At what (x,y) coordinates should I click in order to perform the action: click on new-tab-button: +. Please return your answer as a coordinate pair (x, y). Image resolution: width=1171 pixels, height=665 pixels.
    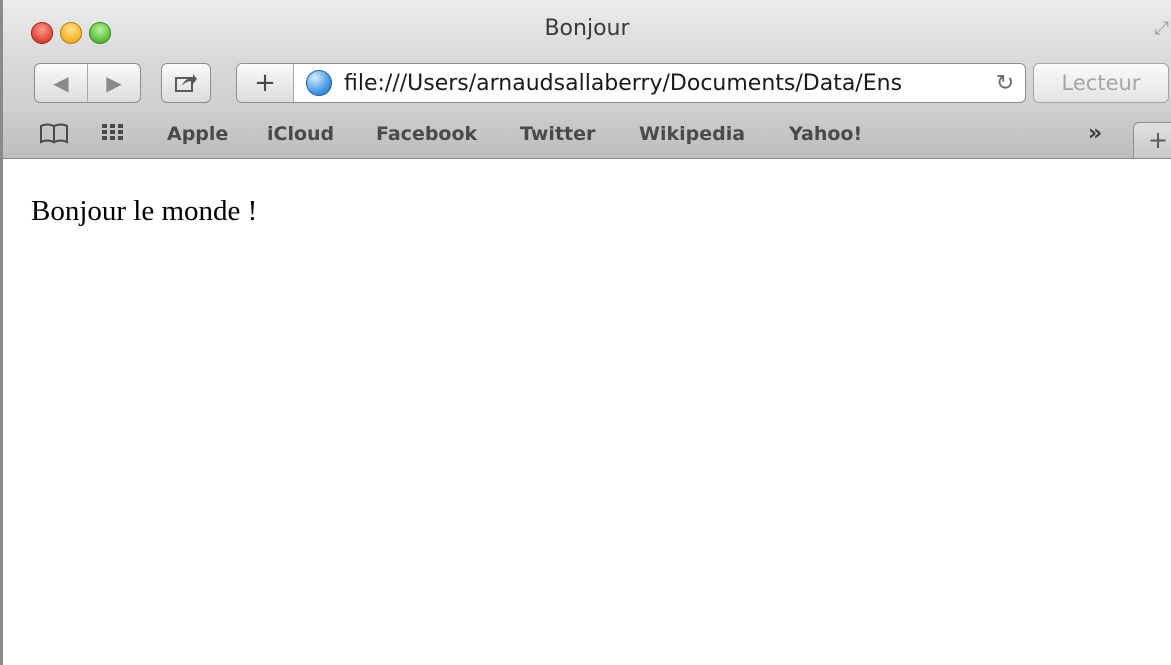
    Looking at the image, I should click on (1152, 140).